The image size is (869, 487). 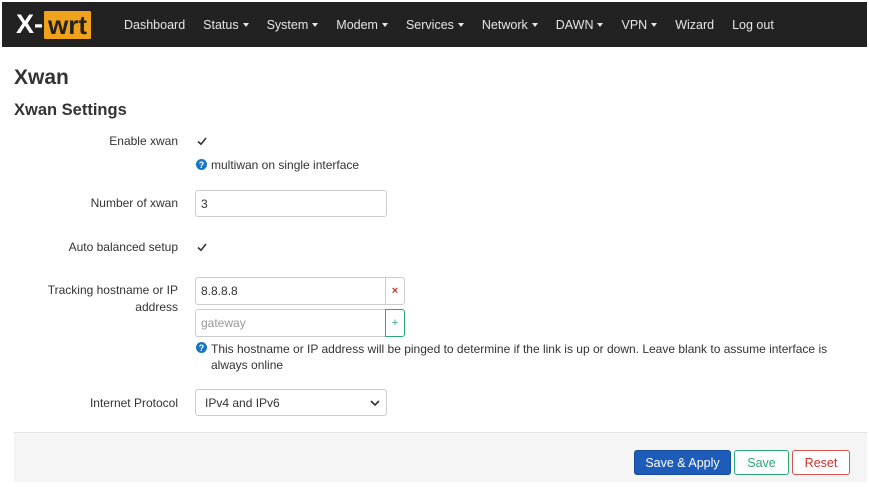 I want to click on tracking-host-input, so click(x=290, y=291).